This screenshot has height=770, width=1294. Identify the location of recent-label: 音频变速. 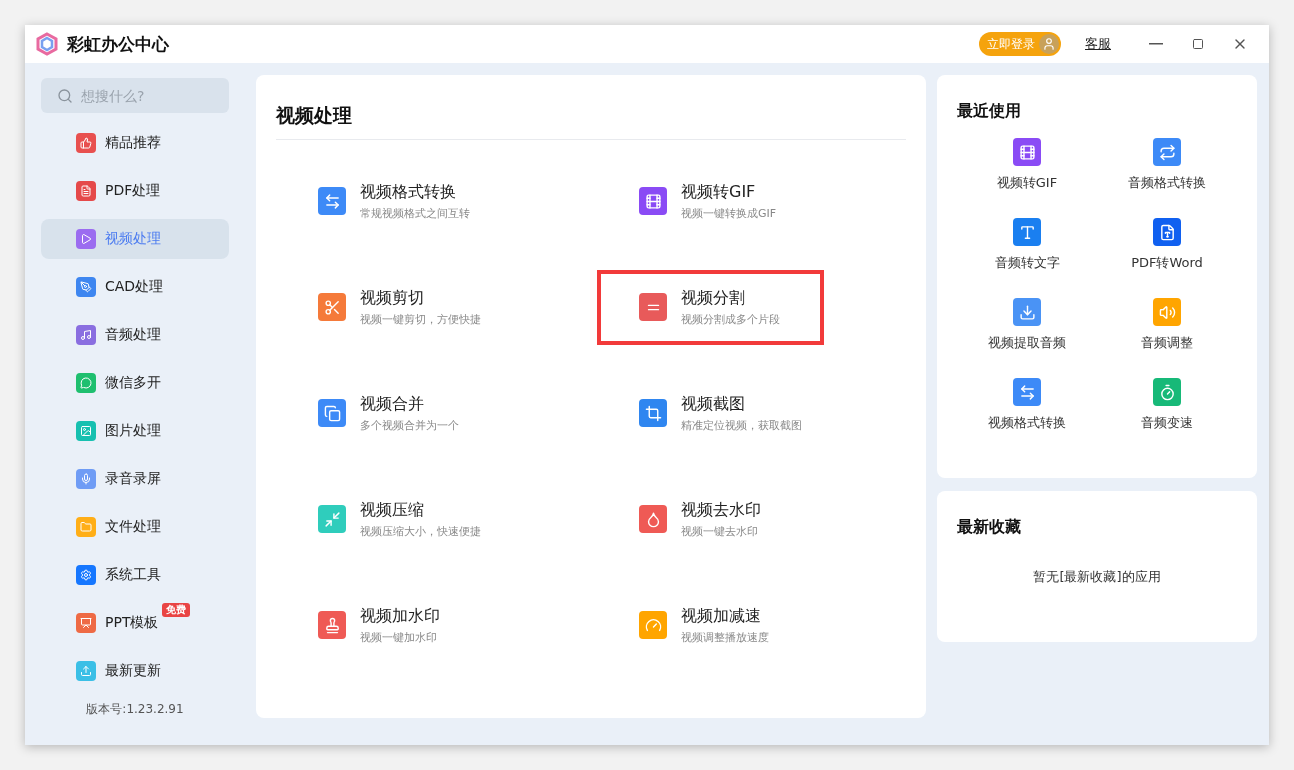
(1167, 423).